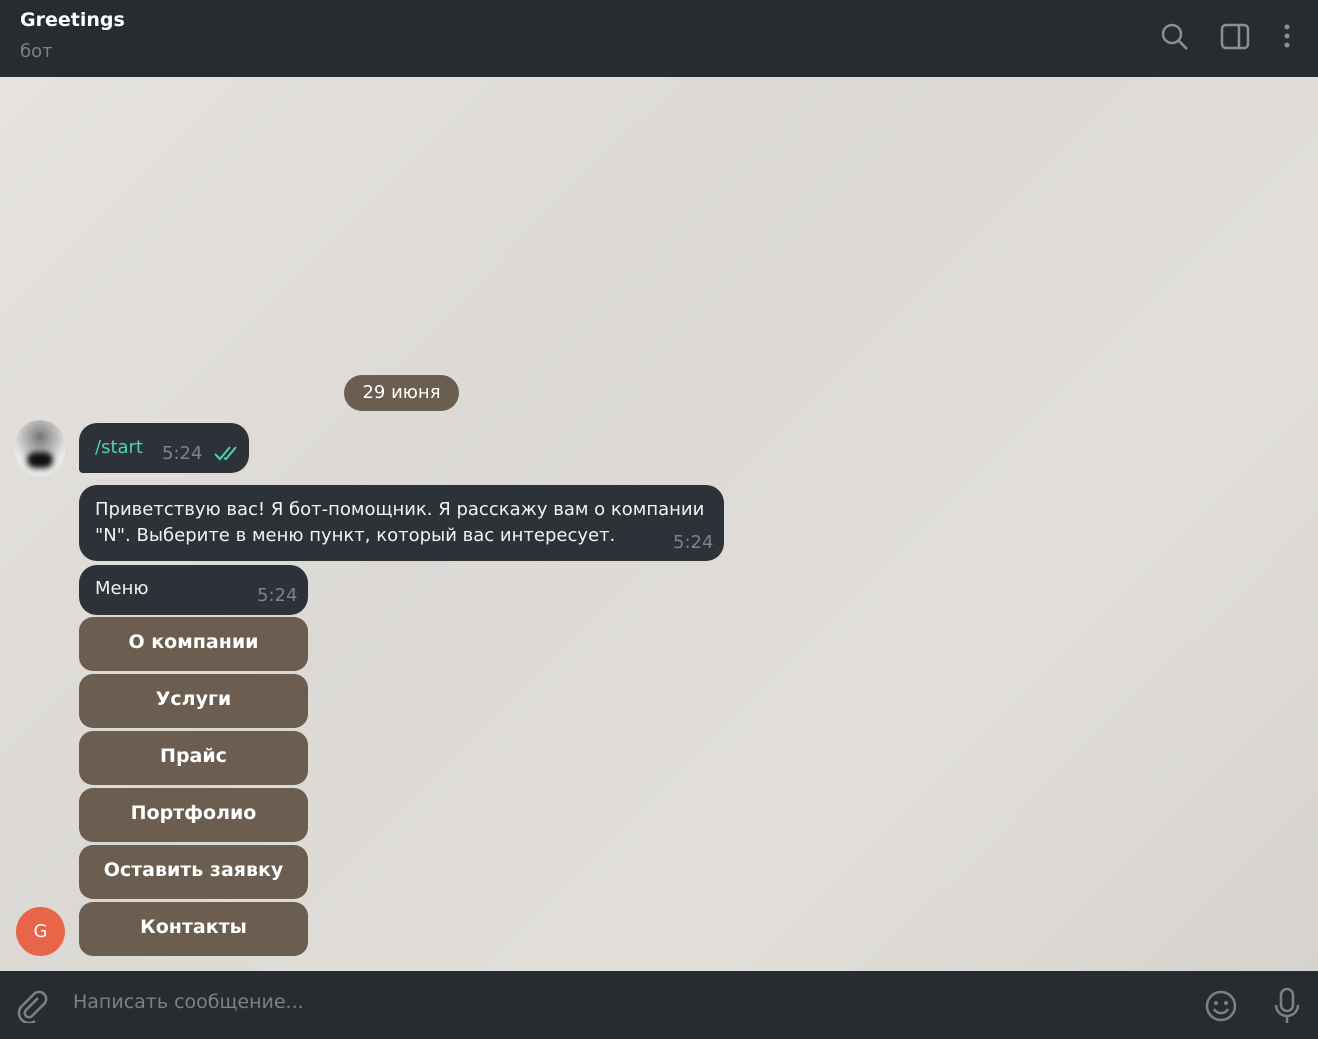 The width and height of the screenshot is (1318, 1039). What do you see at coordinates (32, 1006) in the screenshot?
I see `attach-icon` at bounding box center [32, 1006].